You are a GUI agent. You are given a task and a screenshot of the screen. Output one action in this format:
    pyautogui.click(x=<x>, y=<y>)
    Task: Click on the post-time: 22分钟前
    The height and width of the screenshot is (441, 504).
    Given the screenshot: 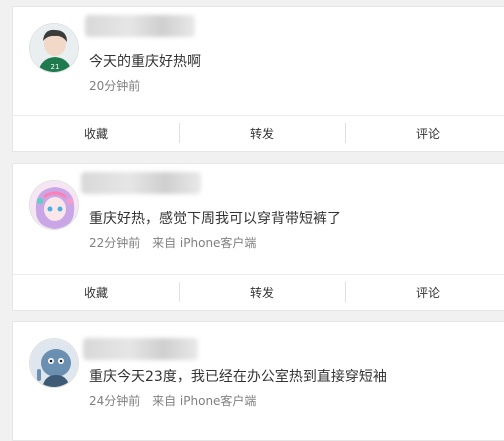 What is the action you would take?
    pyautogui.click(x=114, y=243)
    